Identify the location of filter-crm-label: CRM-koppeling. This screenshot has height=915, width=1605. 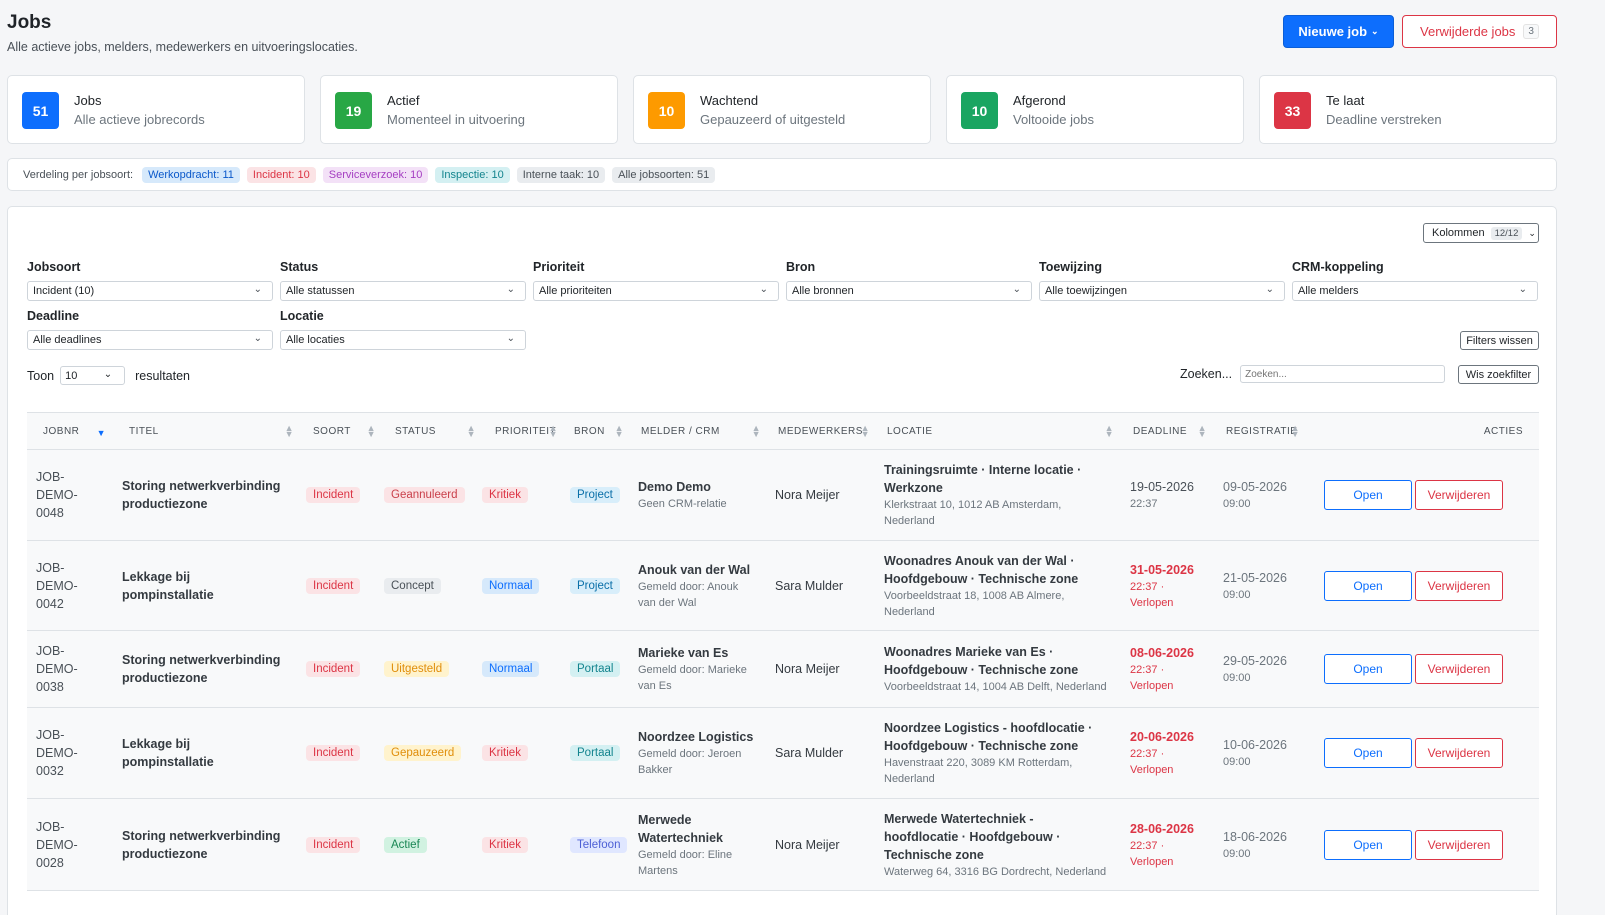
(1338, 267).